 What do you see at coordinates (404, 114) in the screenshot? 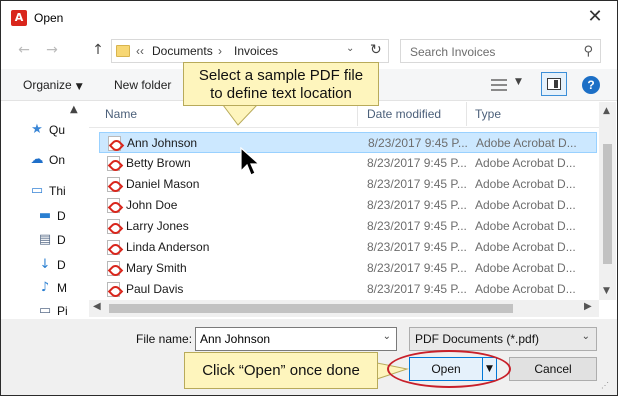
I see `column-header-date: Date modified` at bounding box center [404, 114].